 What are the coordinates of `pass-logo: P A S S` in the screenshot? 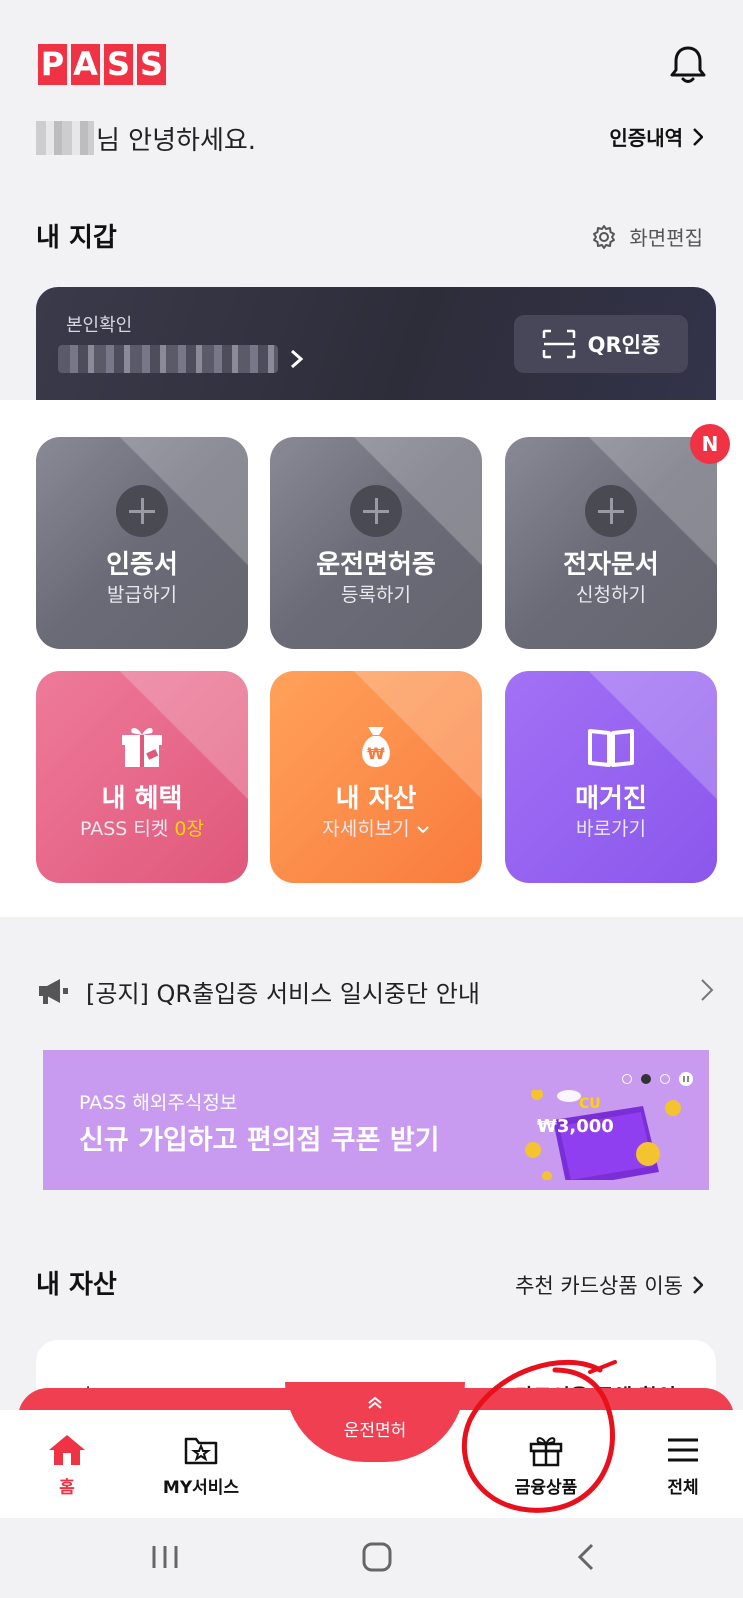 It's located at (102, 64).